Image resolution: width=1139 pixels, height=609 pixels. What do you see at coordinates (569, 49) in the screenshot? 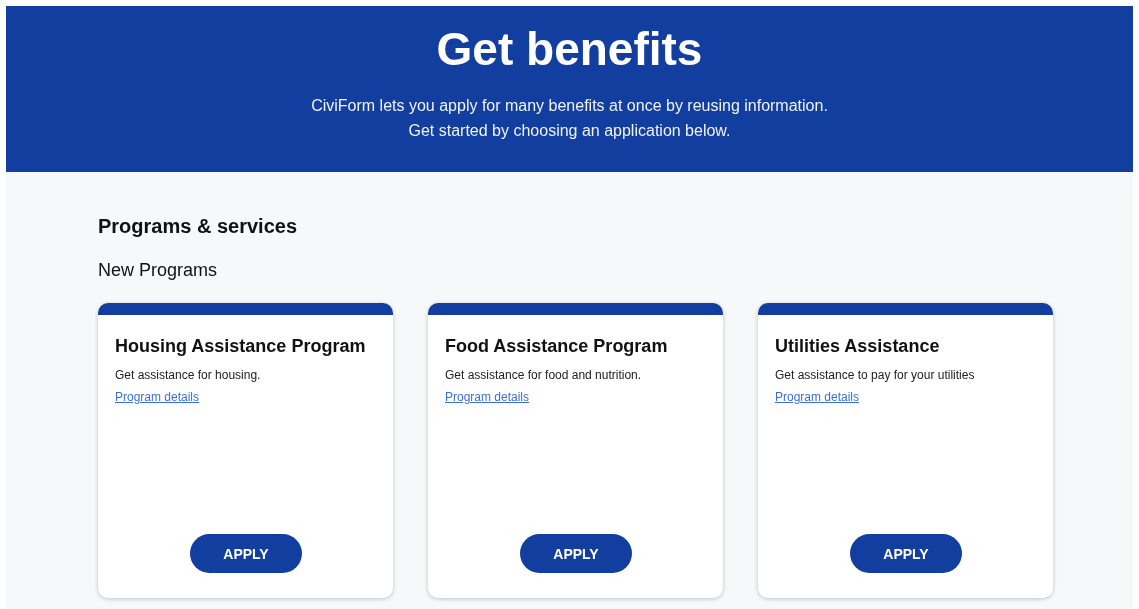
I see `page-title: Get benefits` at bounding box center [569, 49].